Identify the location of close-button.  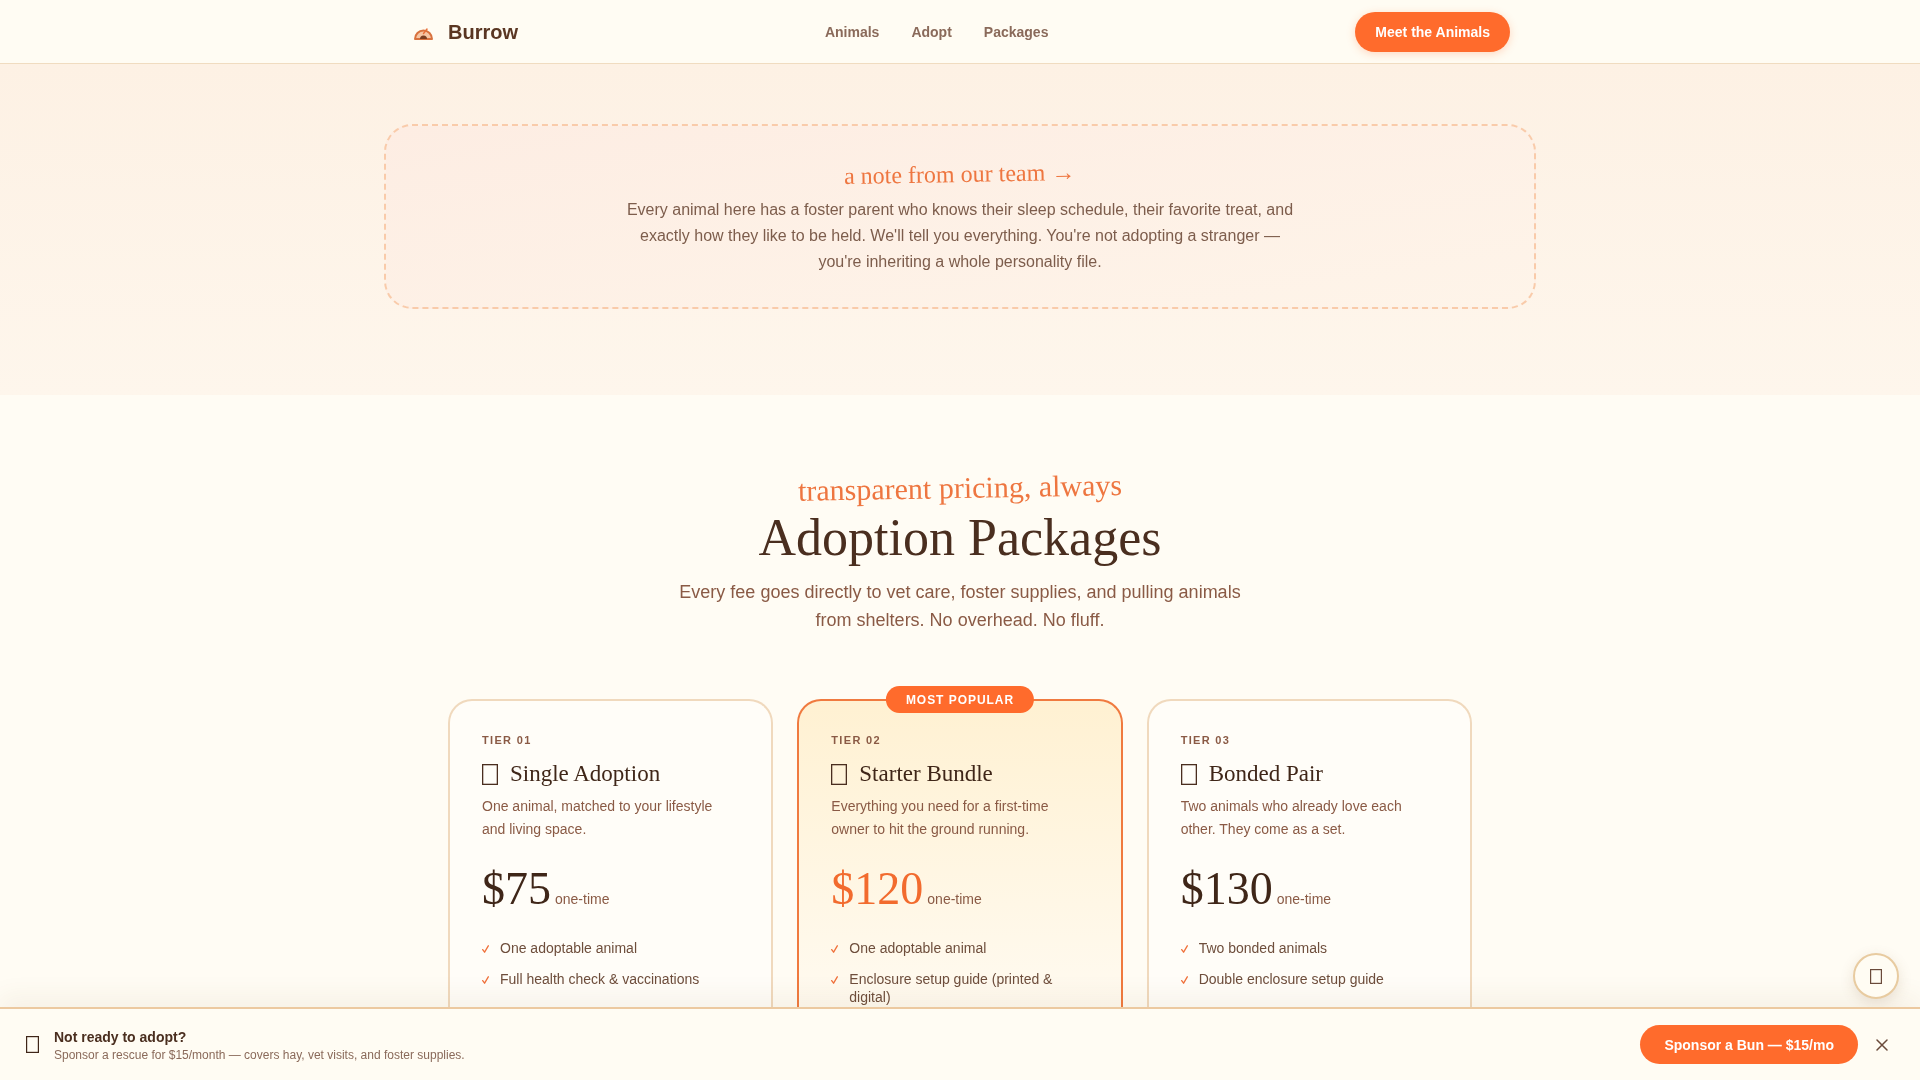
(1882, 1044).